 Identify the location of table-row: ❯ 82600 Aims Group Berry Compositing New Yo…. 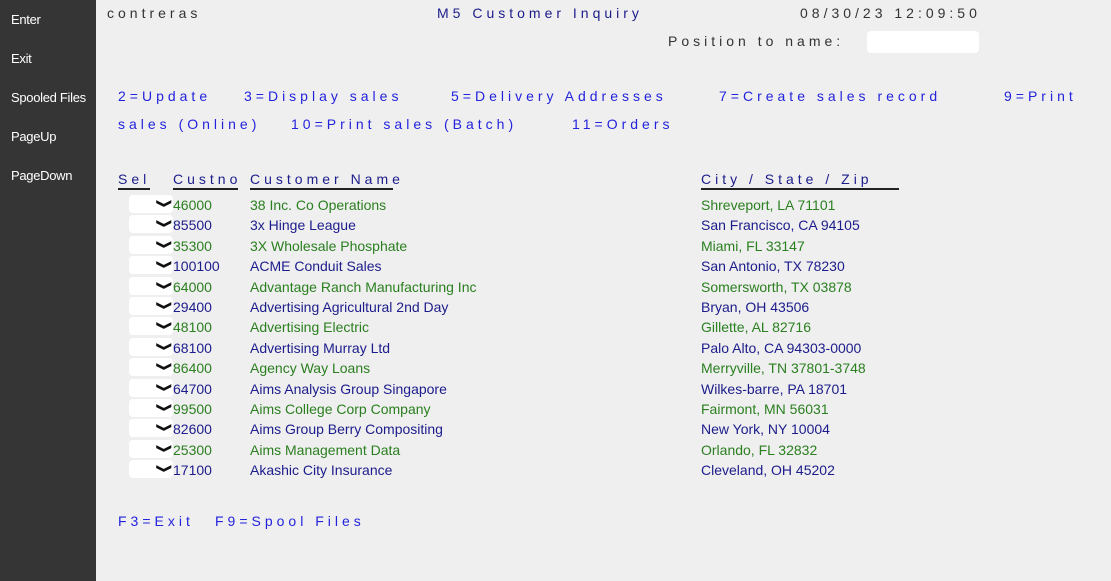
(546, 429).